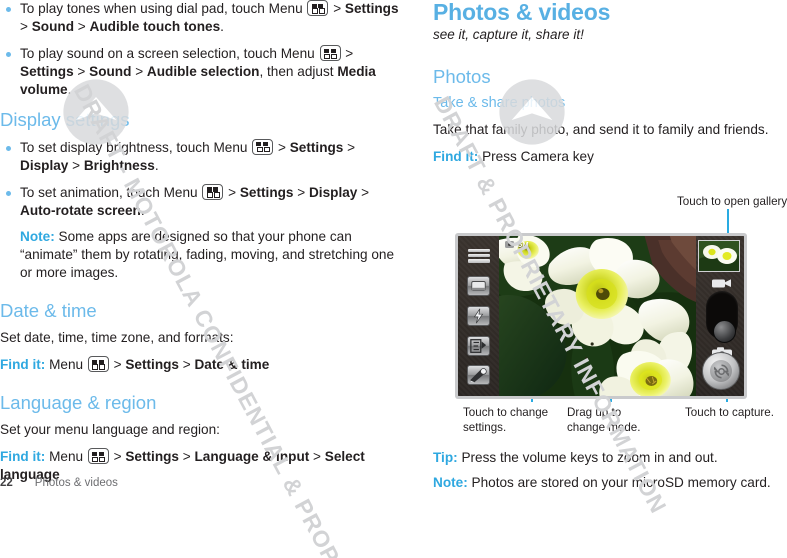  I want to click on camera-mode-icon, so click(509, 244).